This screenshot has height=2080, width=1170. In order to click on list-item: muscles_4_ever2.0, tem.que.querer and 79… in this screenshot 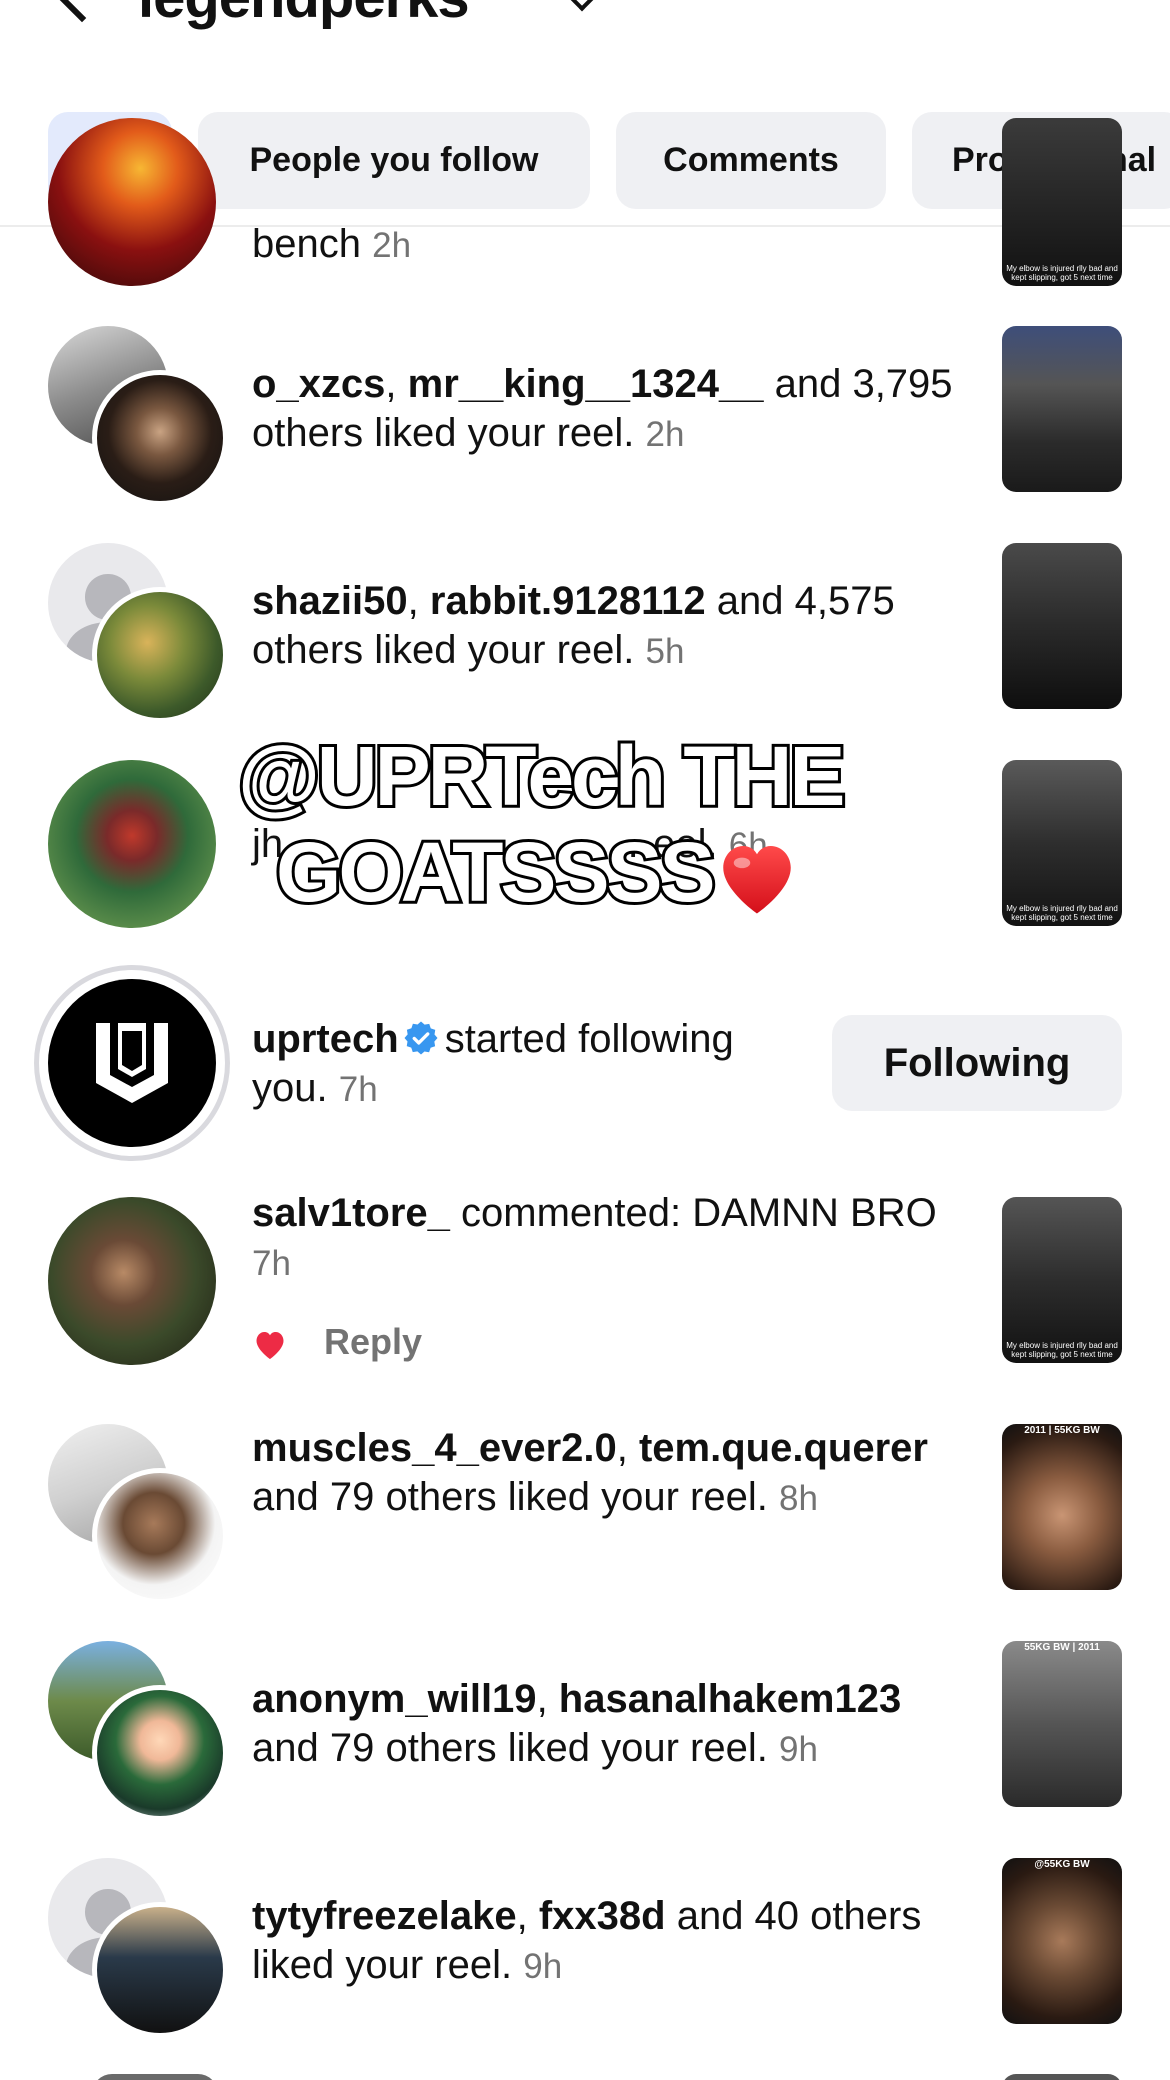, I will do `click(585, 1514)`.